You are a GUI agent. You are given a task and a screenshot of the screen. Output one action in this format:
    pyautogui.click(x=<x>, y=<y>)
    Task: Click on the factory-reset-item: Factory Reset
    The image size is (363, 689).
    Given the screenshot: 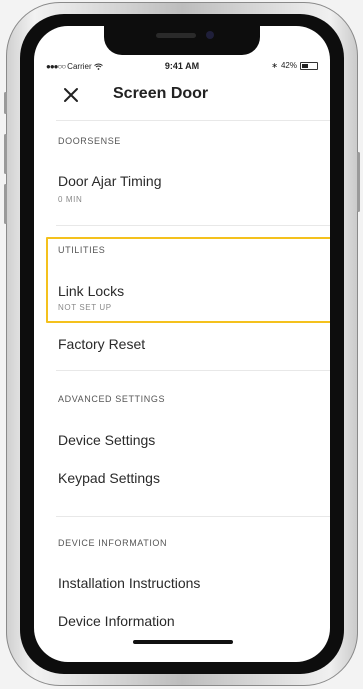 What is the action you would take?
    pyautogui.click(x=101, y=344)
    